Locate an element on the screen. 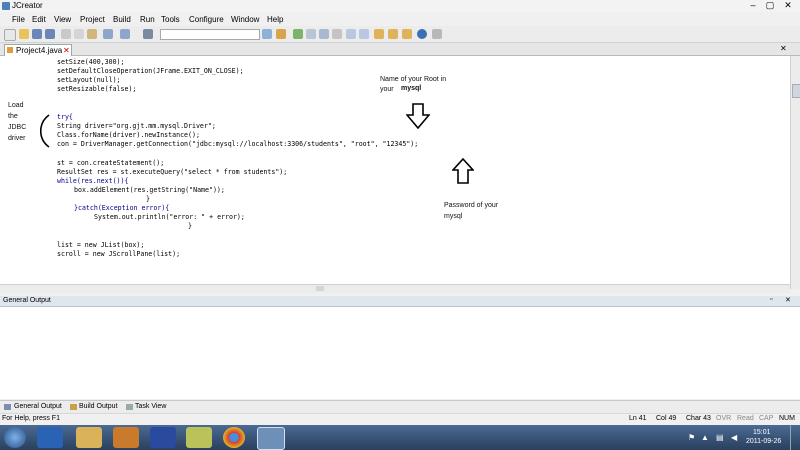  app-icon is located at coordinates (6, 6).